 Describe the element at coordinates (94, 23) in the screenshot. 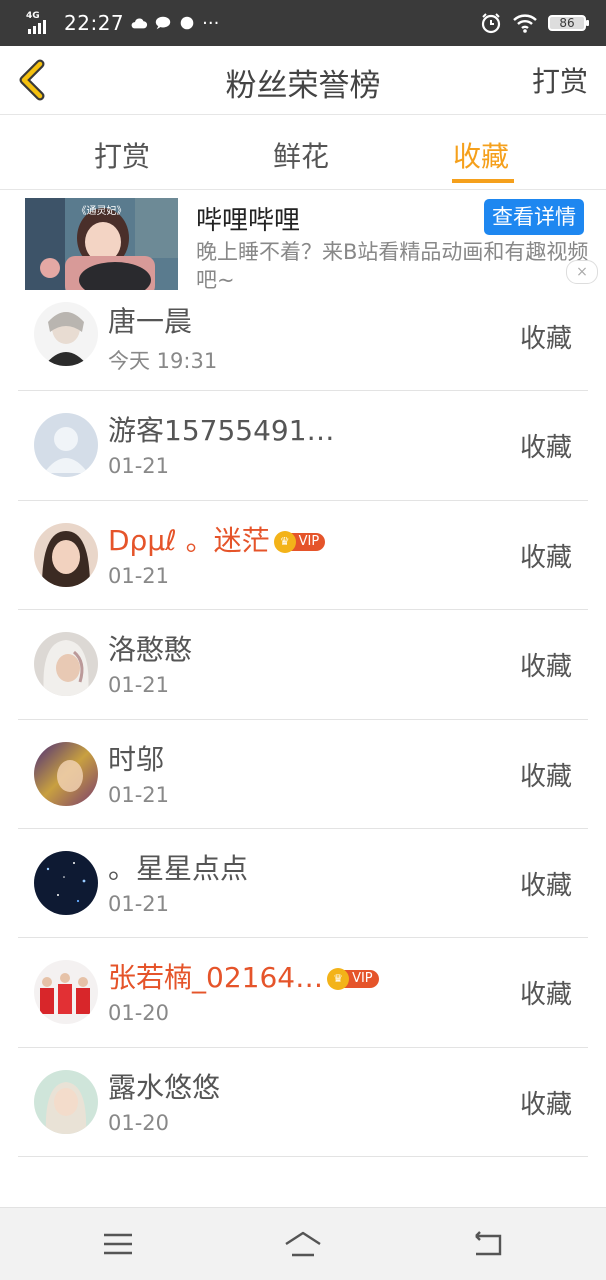

I see `status-time: 22:27` at that location.